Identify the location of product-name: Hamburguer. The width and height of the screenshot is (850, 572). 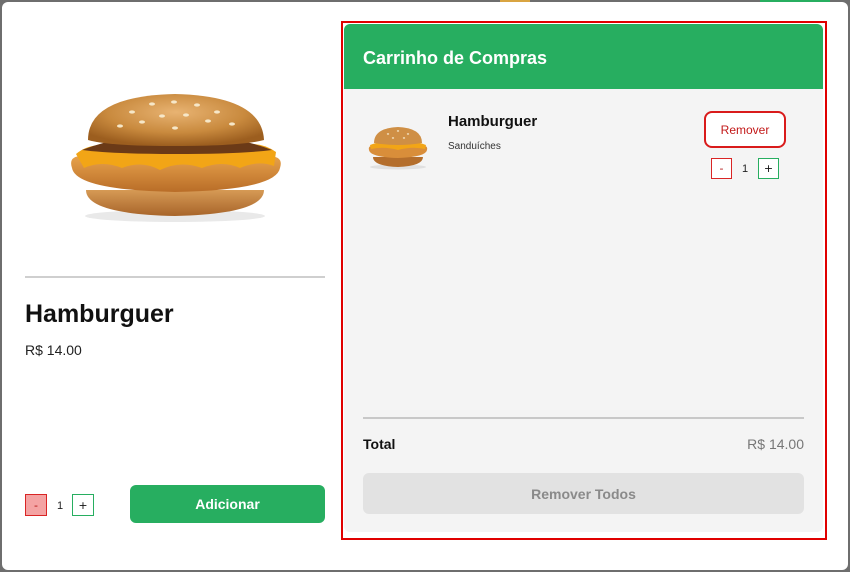
(99, 314).